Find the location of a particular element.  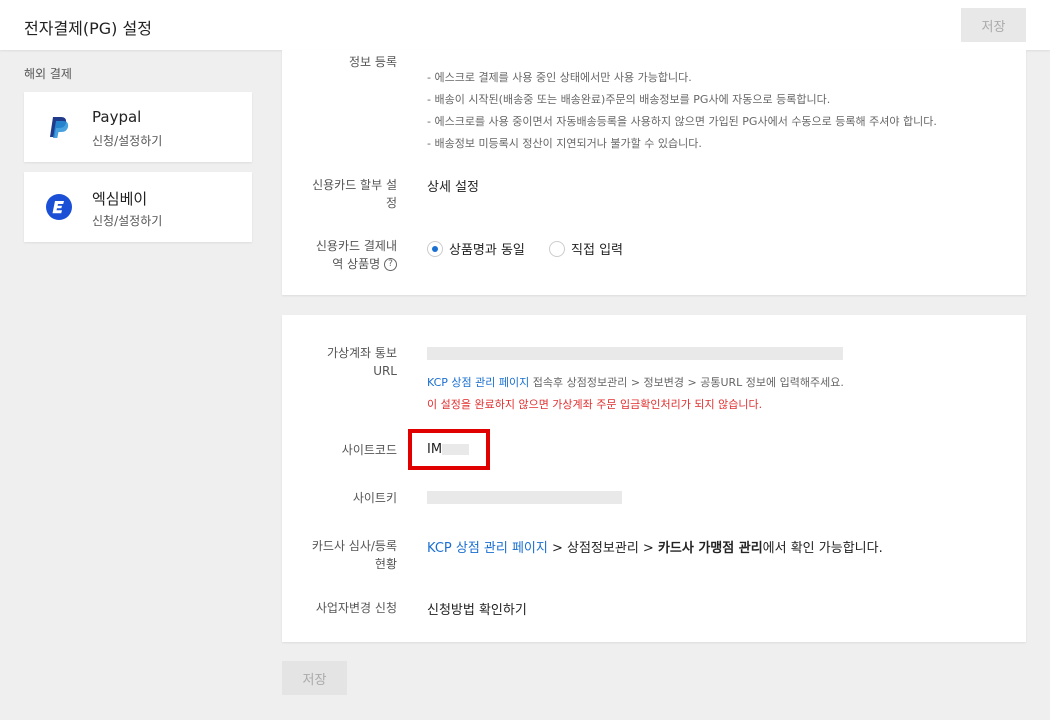

radio-direct-input: 직접 입력 is located at coordinates (586, 249).